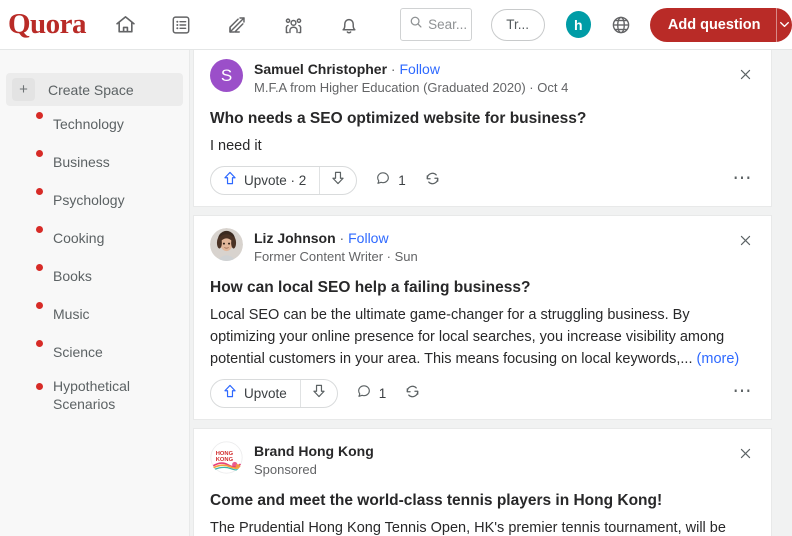  I want to click on repost-icon, so click(432, 181).